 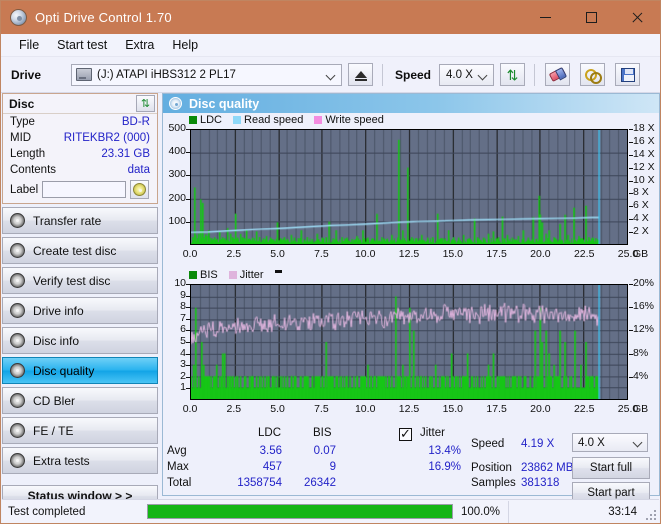 What do you see at coordinates (106, 138) in the screenshot?
I see `disc-value-mid: RITEKBR2 (000)` at bounding box center [106, 138].